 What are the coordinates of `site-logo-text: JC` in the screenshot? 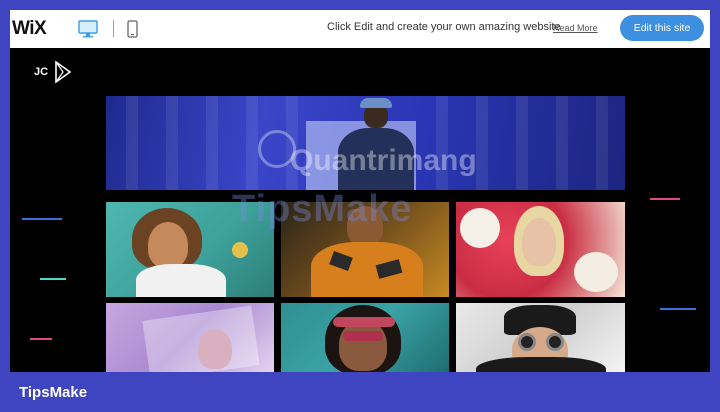 It's located at (41, 72).